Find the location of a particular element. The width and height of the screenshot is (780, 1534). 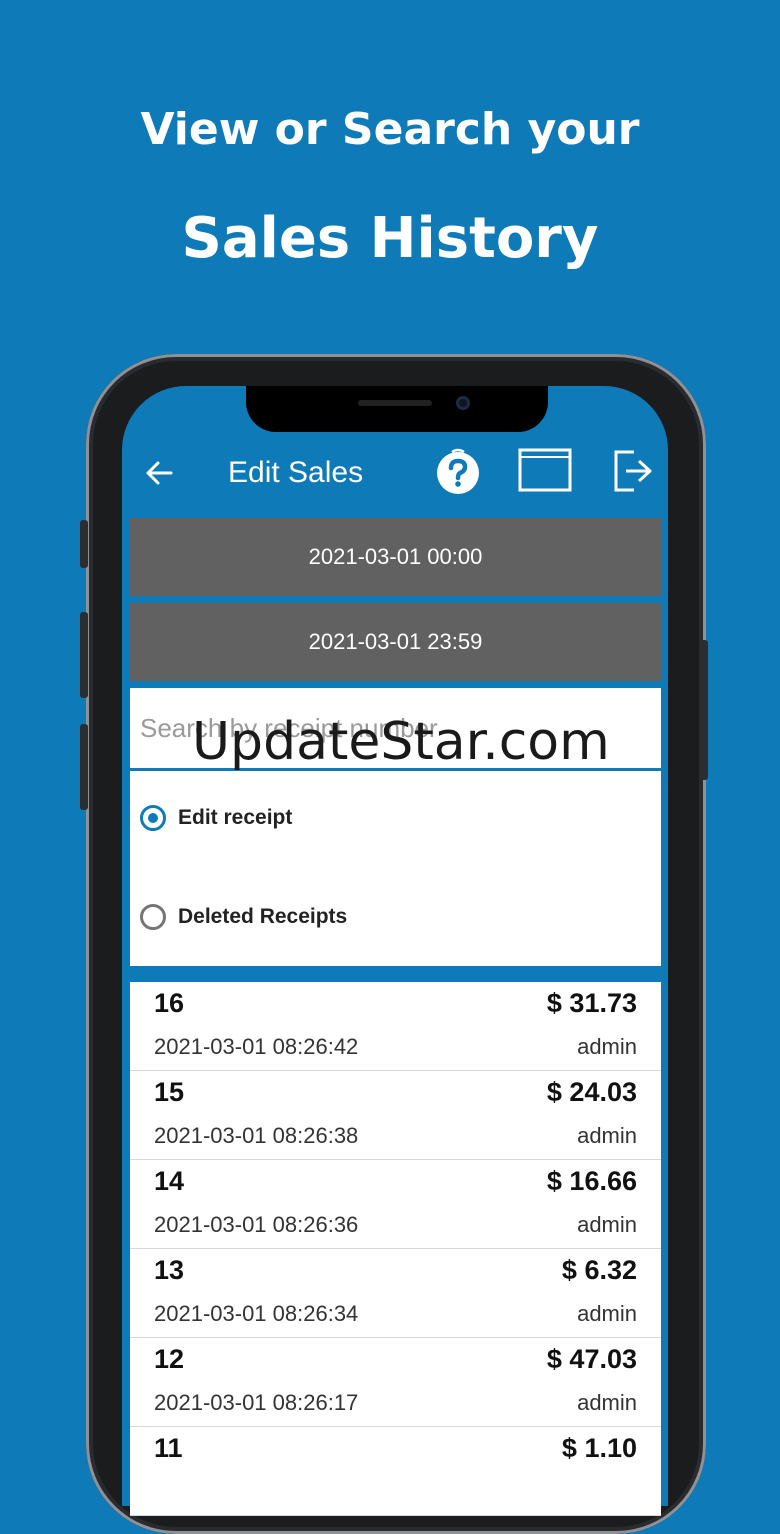

window-icon is located at coordinates (545, 469).